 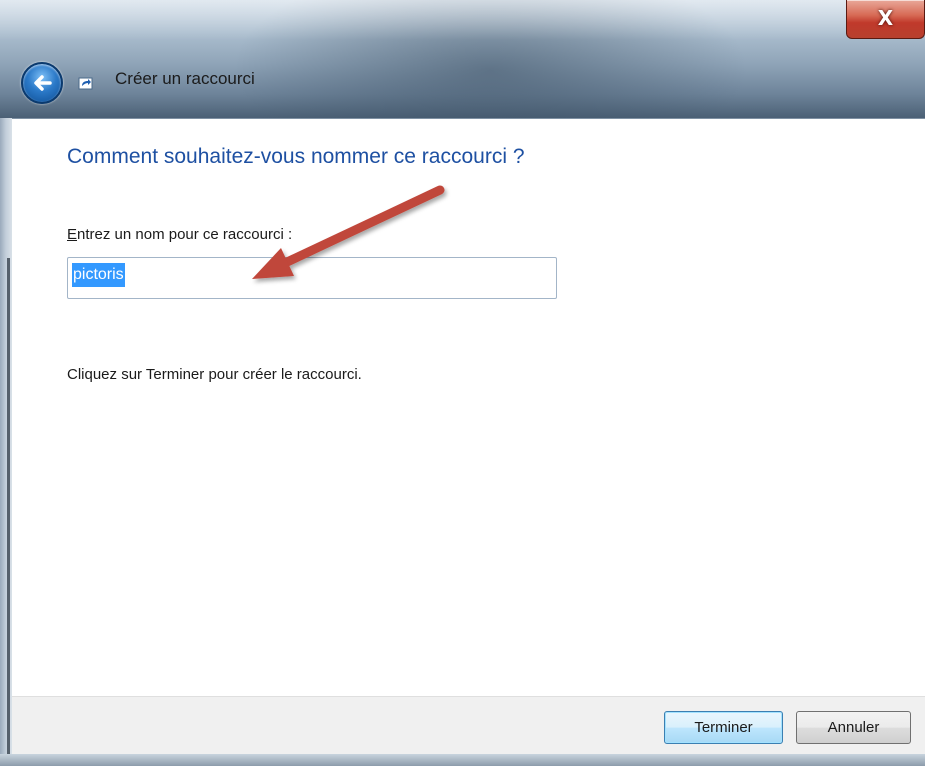 I want to click on close-button: X, so click(x=885, y=19).